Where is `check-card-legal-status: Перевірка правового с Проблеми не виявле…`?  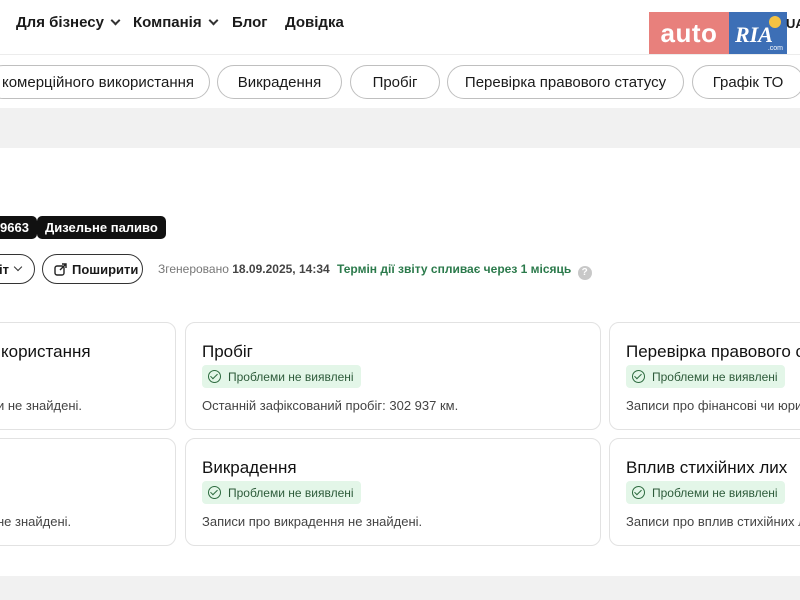 check-card-legal-status: Перевірка правового с Проблеми не виявле… is located at coordinates (704, 376).